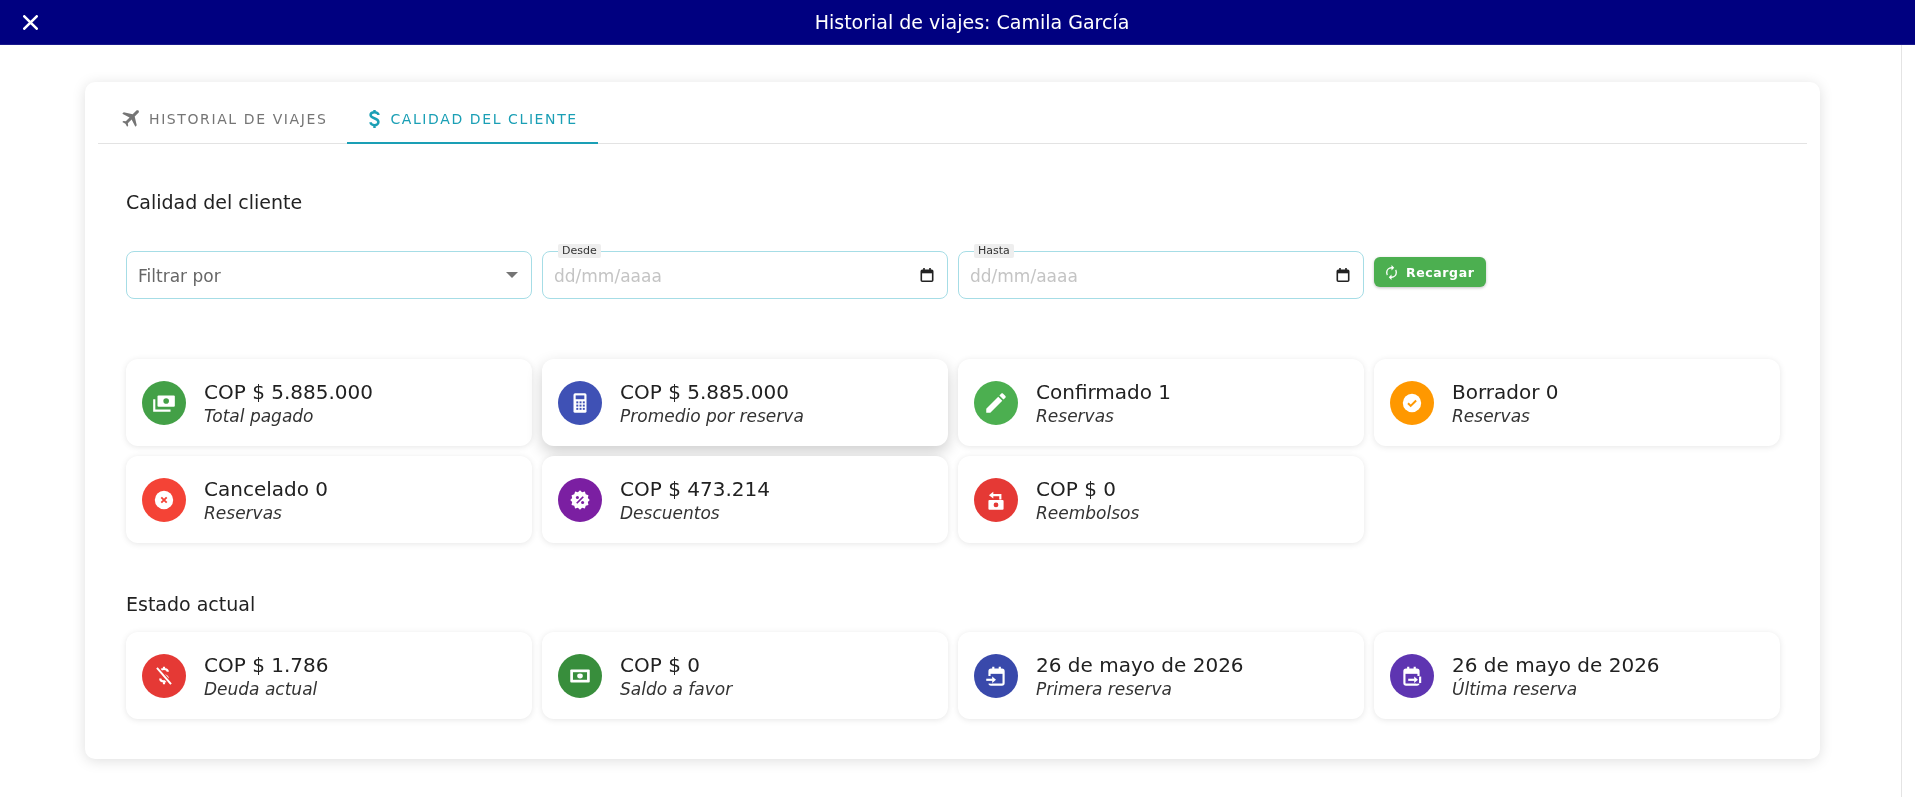  What do you see at coordinates (266, 488) in the screenshot?
I see `stat-value: Cancelado 0` at bounding box center [266, 488].